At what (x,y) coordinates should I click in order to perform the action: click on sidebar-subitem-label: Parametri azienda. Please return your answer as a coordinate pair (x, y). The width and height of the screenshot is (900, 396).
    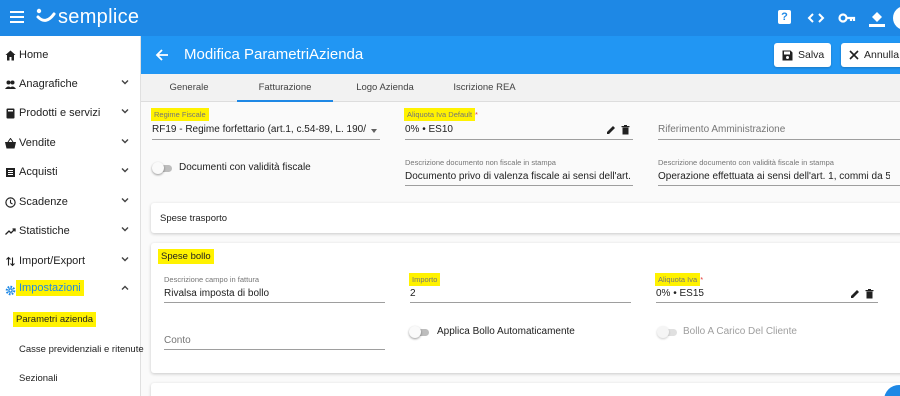
    Looking at the image, I should click on (55, 319).